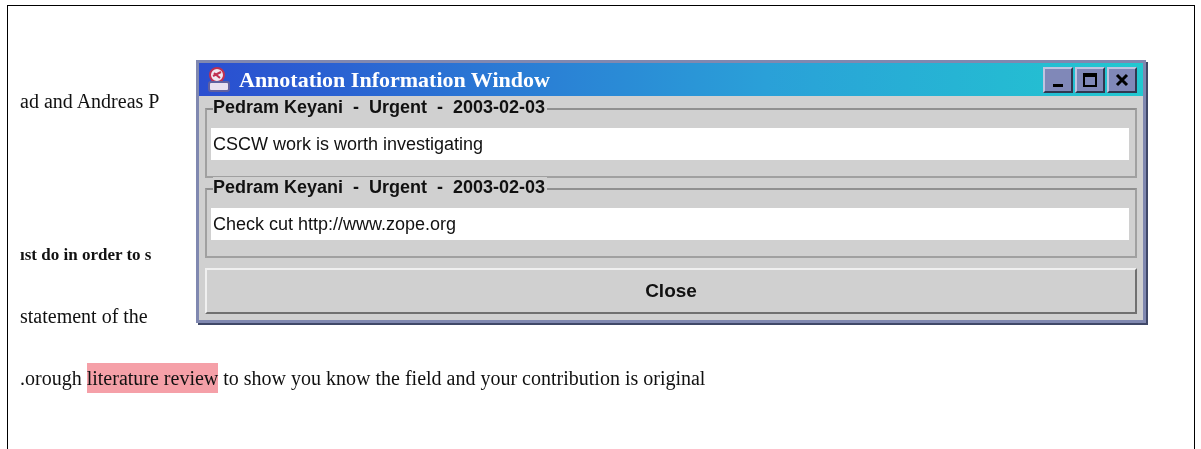 The width and height of the screenshot is (1201, 449). I want to click on document-text: ıst do in order to s, so click(86, 255).